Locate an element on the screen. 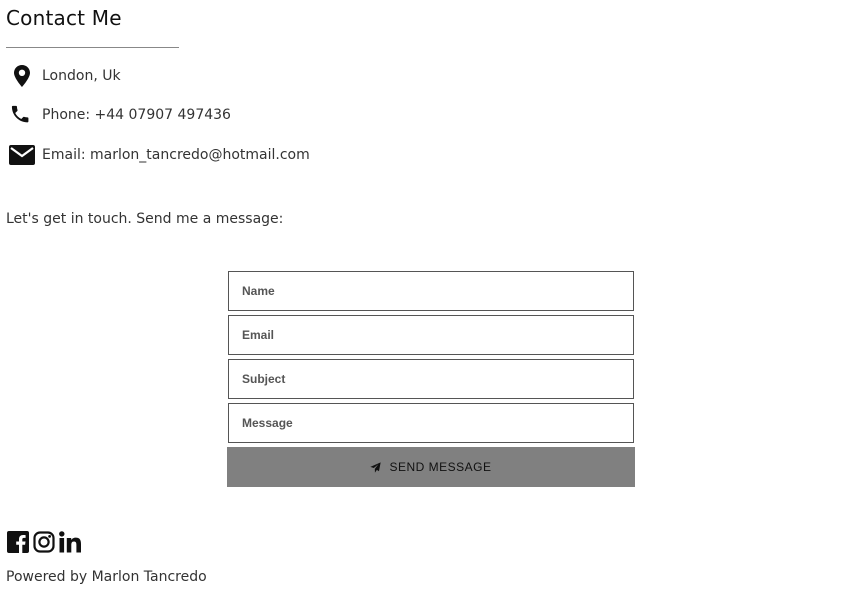 This screenshot has height=591, width=861. phone-text: Phone: +44 07907 497436 is located at coordinates (136, 115).